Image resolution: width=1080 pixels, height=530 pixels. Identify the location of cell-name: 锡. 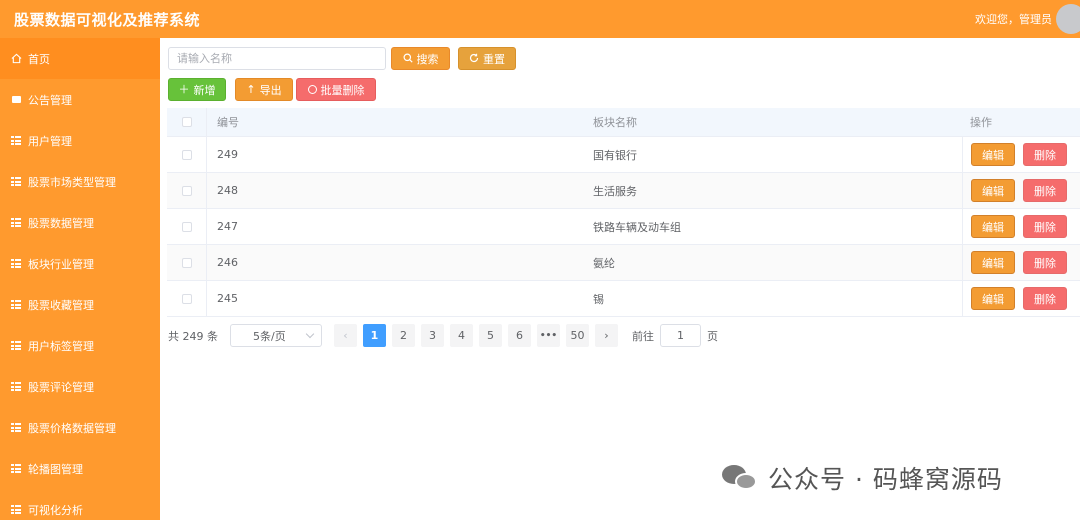
(598, 299).